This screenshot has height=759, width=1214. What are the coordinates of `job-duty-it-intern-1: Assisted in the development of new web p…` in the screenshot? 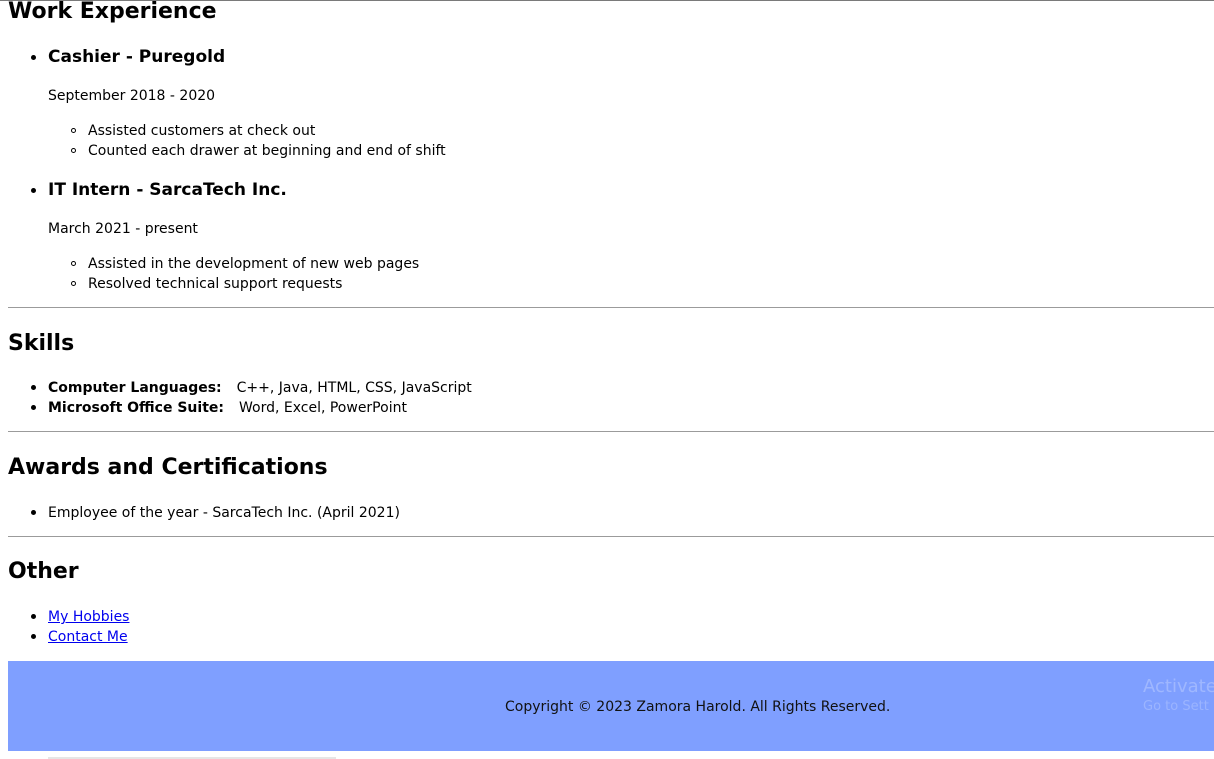 It's located at (254, 264).